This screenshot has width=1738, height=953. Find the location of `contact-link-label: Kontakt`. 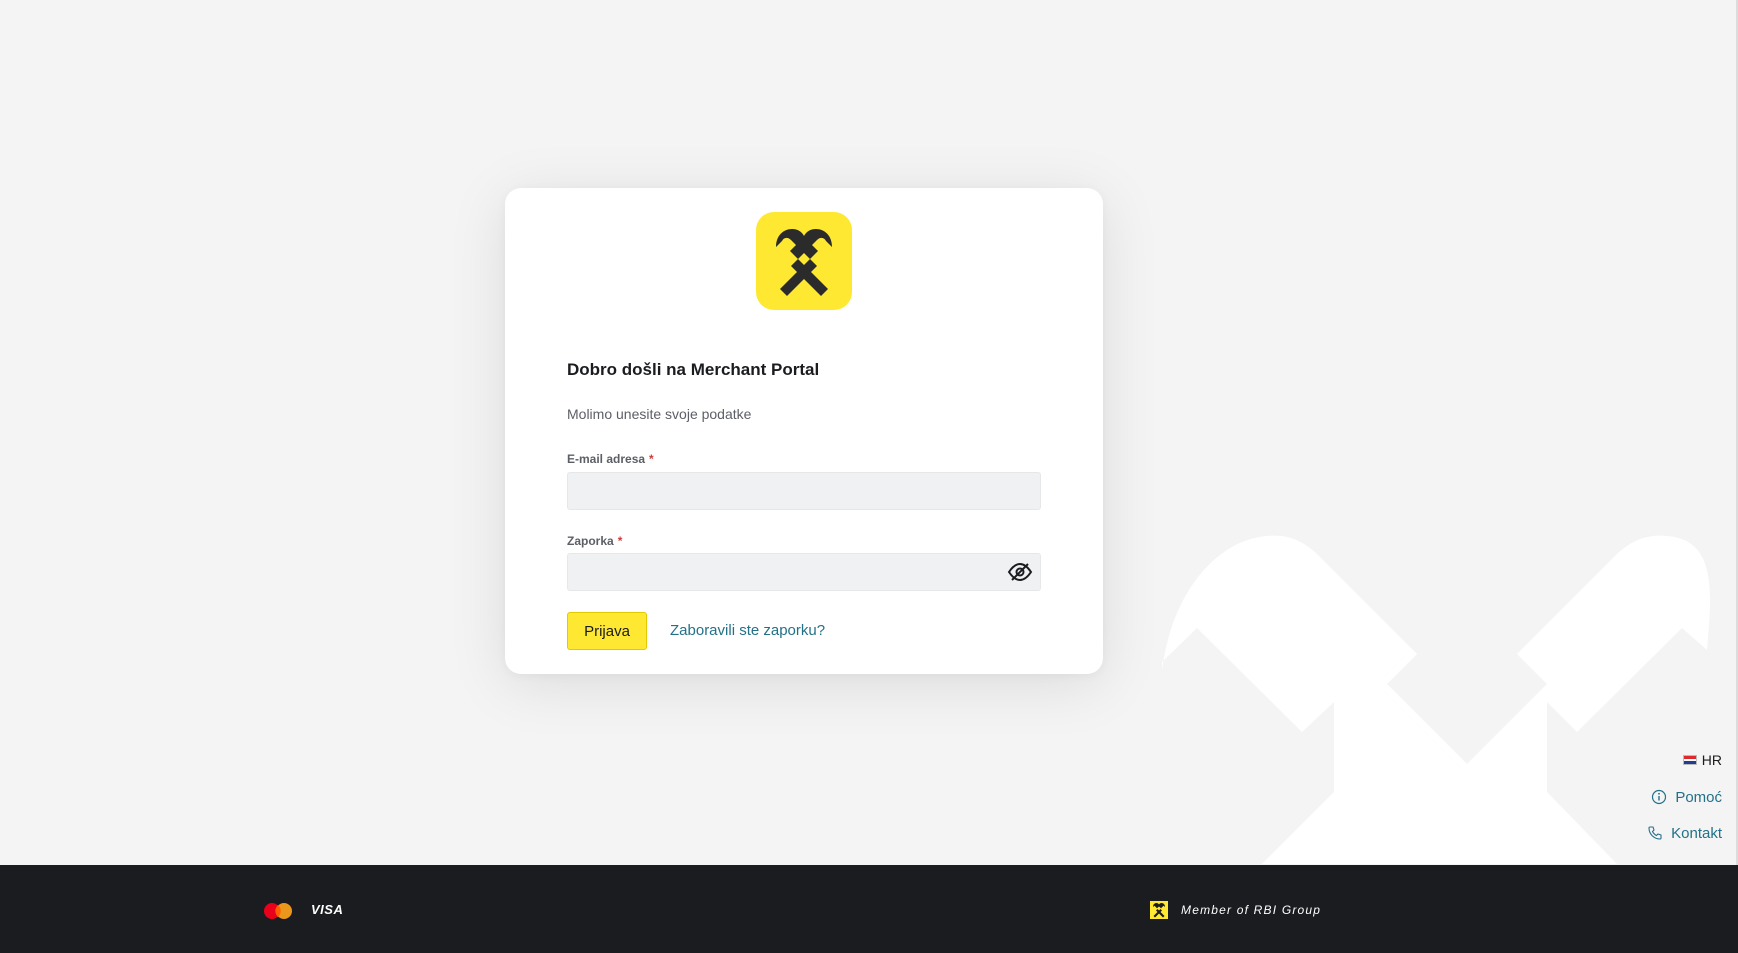

contact-link-label: Kontakt is located at coordinates (1696, 833).